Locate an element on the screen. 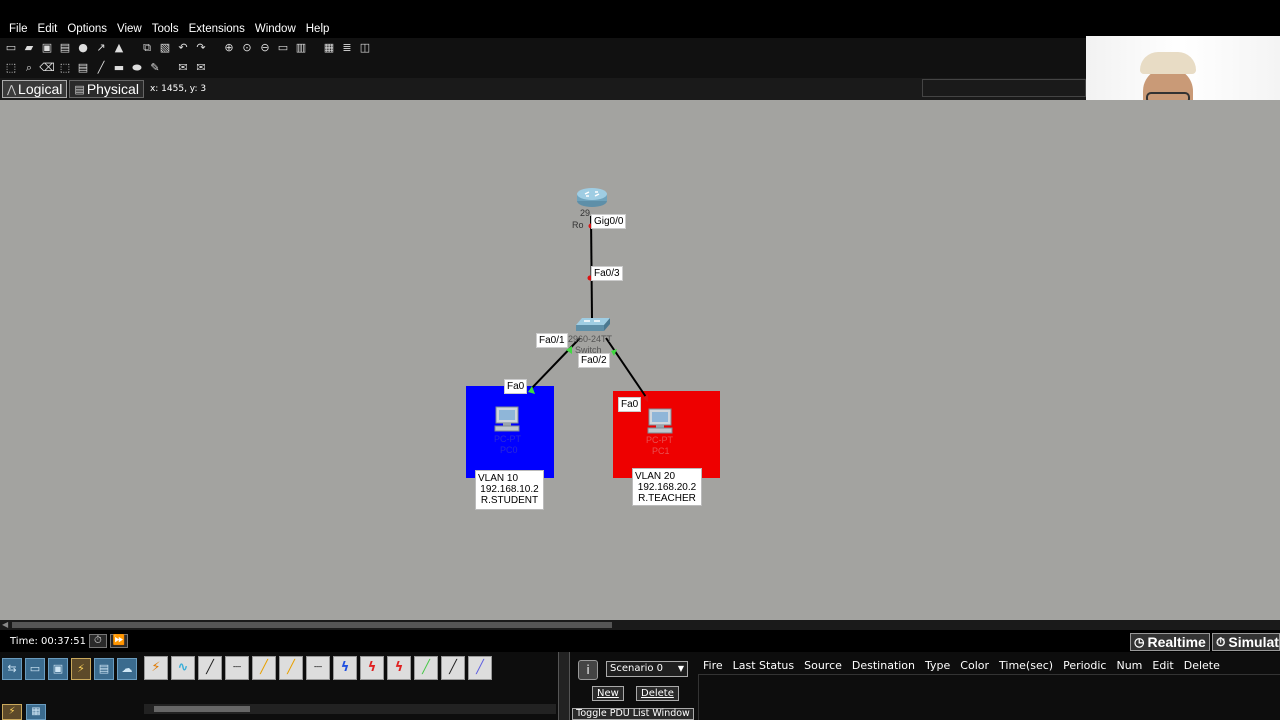 This screenshot has width=1280, height=720. line-icon: ╱ is located at coordinates (101, 68).